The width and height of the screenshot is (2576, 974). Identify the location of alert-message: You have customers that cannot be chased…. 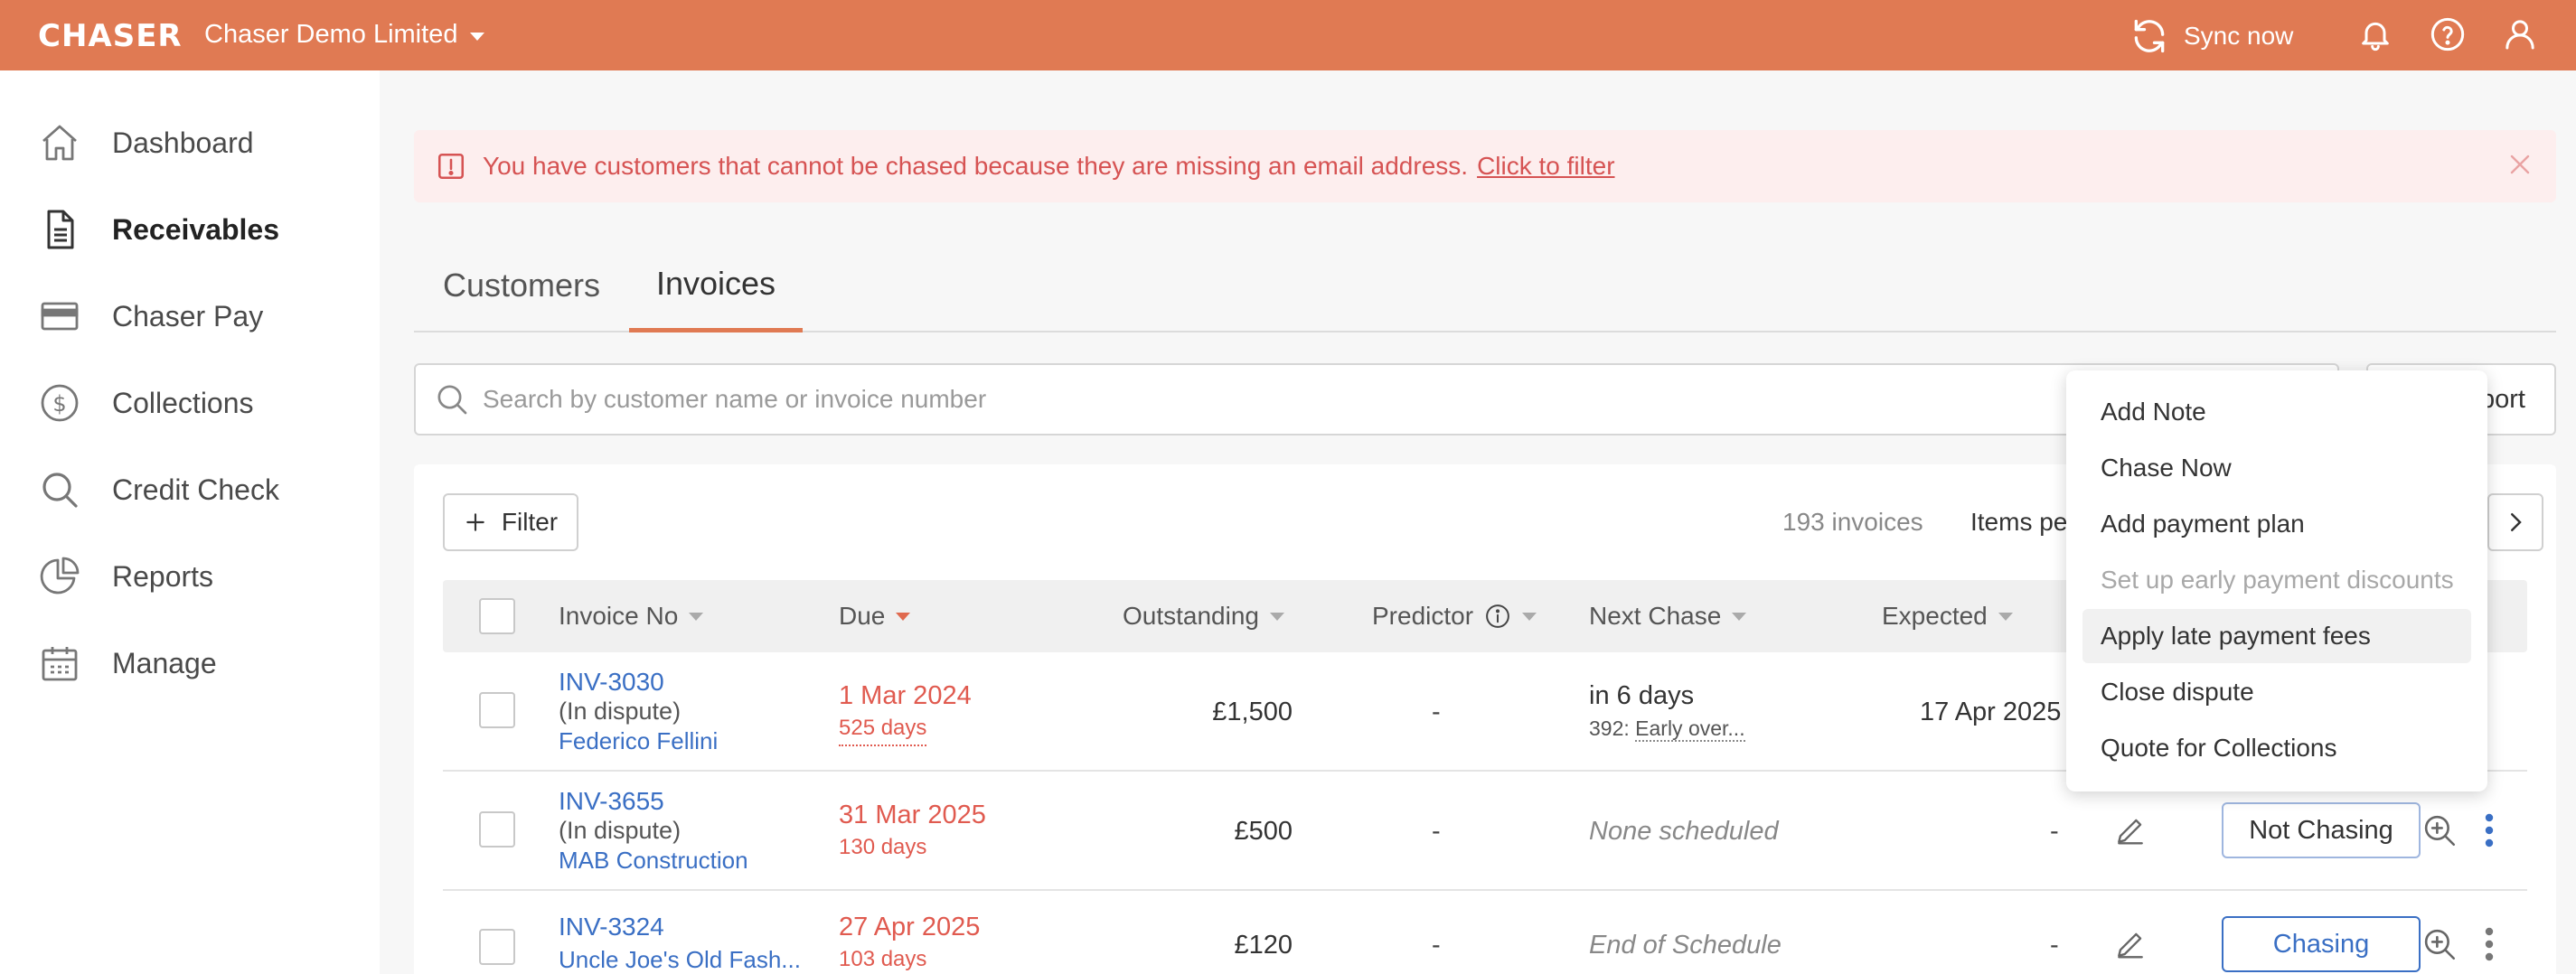
(976, 166).